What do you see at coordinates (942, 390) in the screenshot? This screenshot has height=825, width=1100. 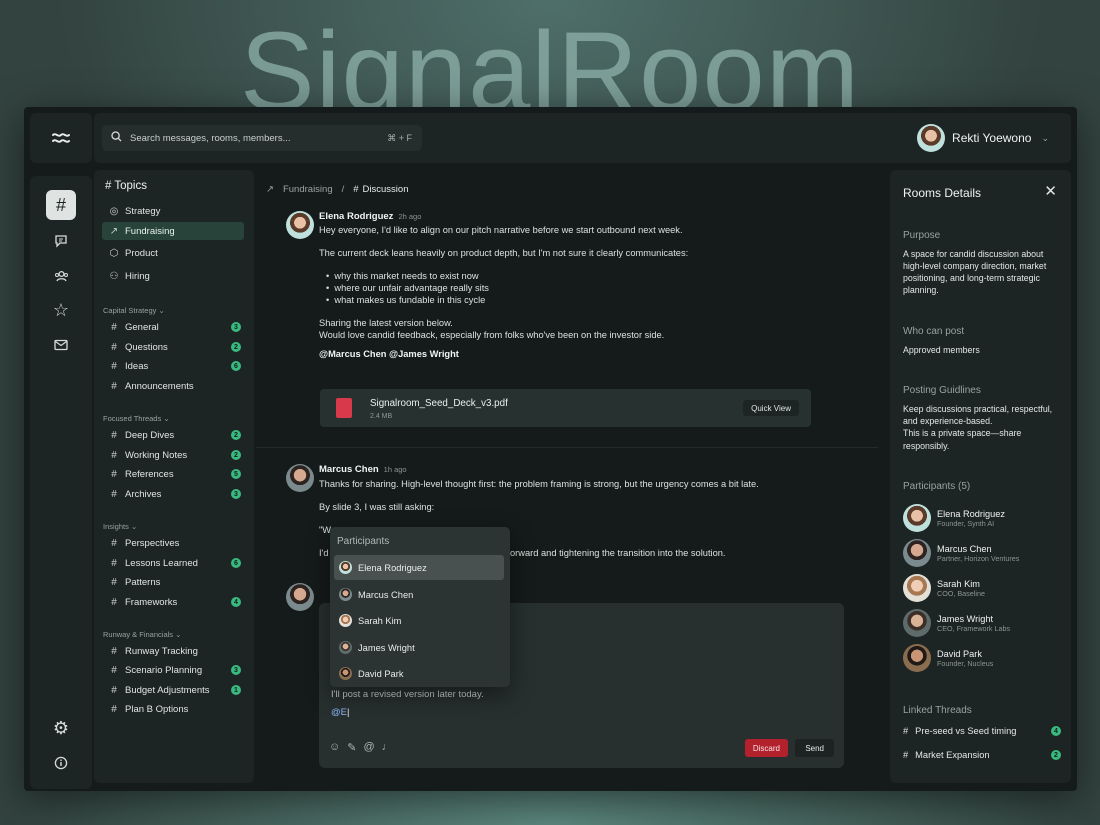 I see `guidelines-heading: Posting Guidlines` at bounding box center [942, 390].